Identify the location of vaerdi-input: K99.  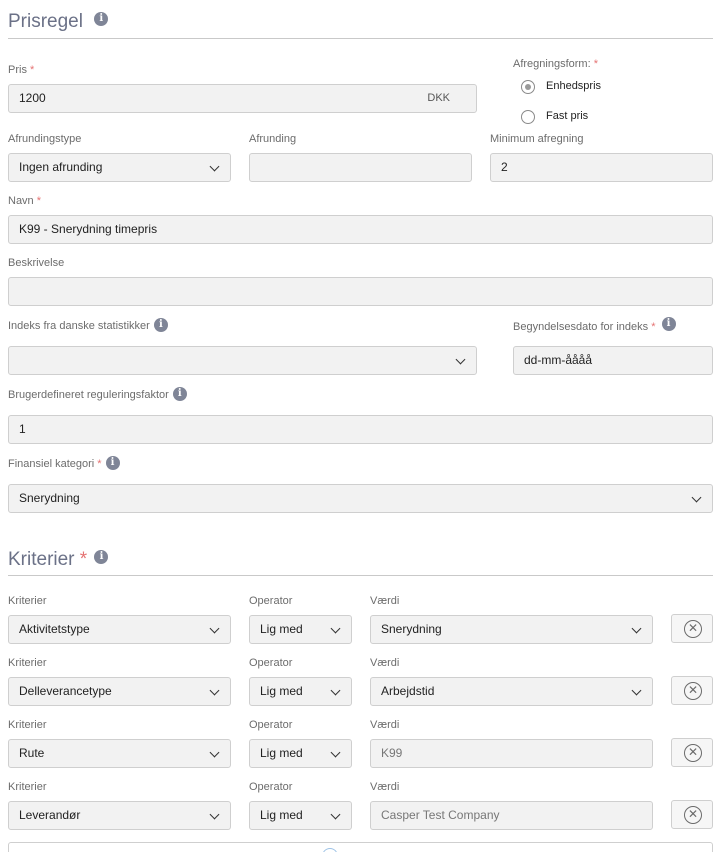
(511, 753).